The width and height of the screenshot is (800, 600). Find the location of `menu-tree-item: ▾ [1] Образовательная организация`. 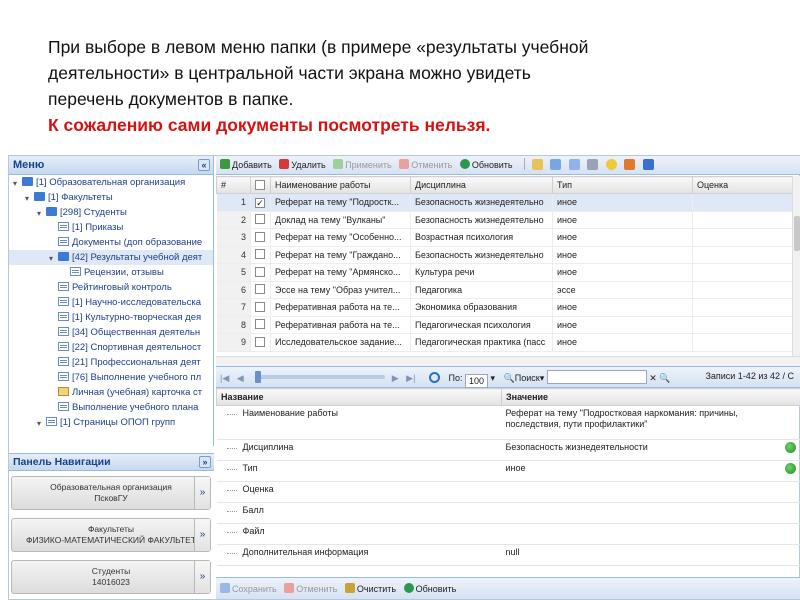

menu-tree-item: ▾ [1] Образовательная организация is located at coordinates (111, 182).